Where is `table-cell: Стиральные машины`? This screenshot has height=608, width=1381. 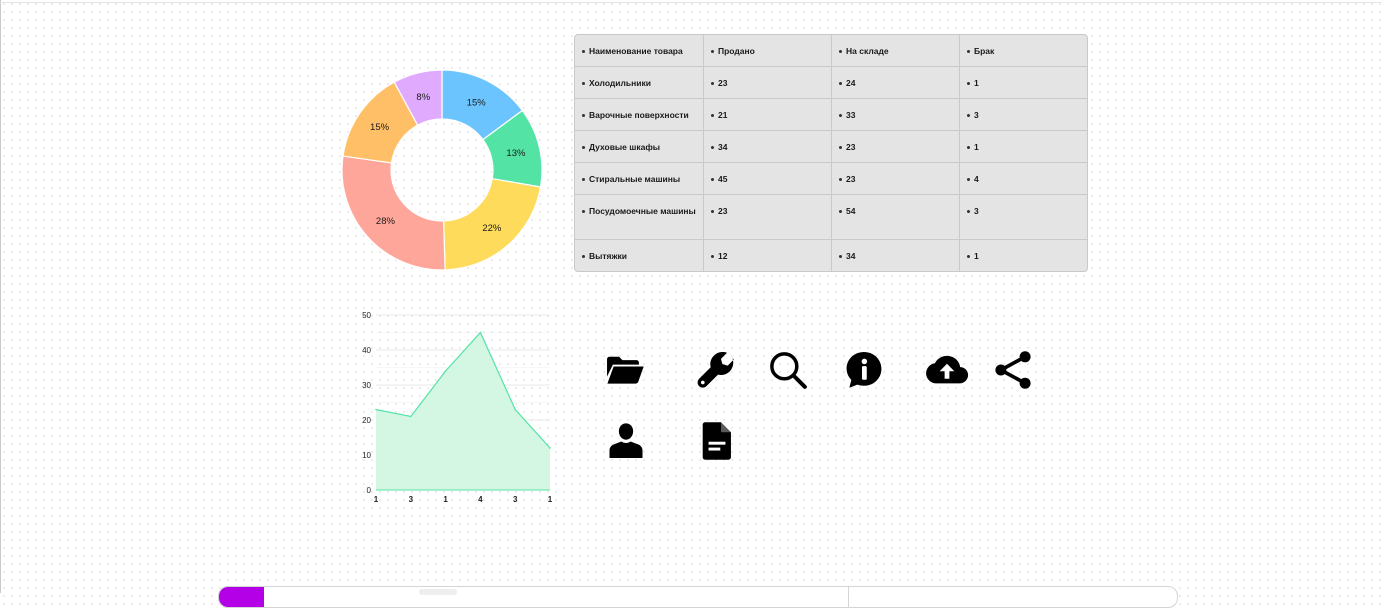
table-cell: Стиральные машины is located at coordinates (639, 178).